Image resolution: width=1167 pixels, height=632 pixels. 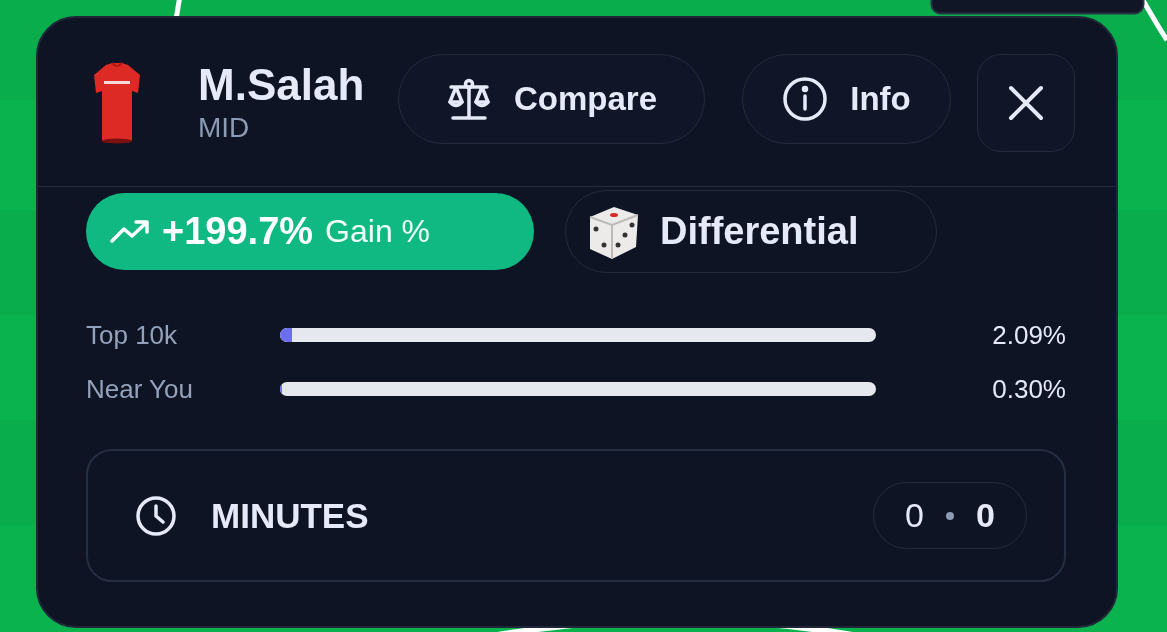 I want to click on close-icon, so click(x=1026, y=103).